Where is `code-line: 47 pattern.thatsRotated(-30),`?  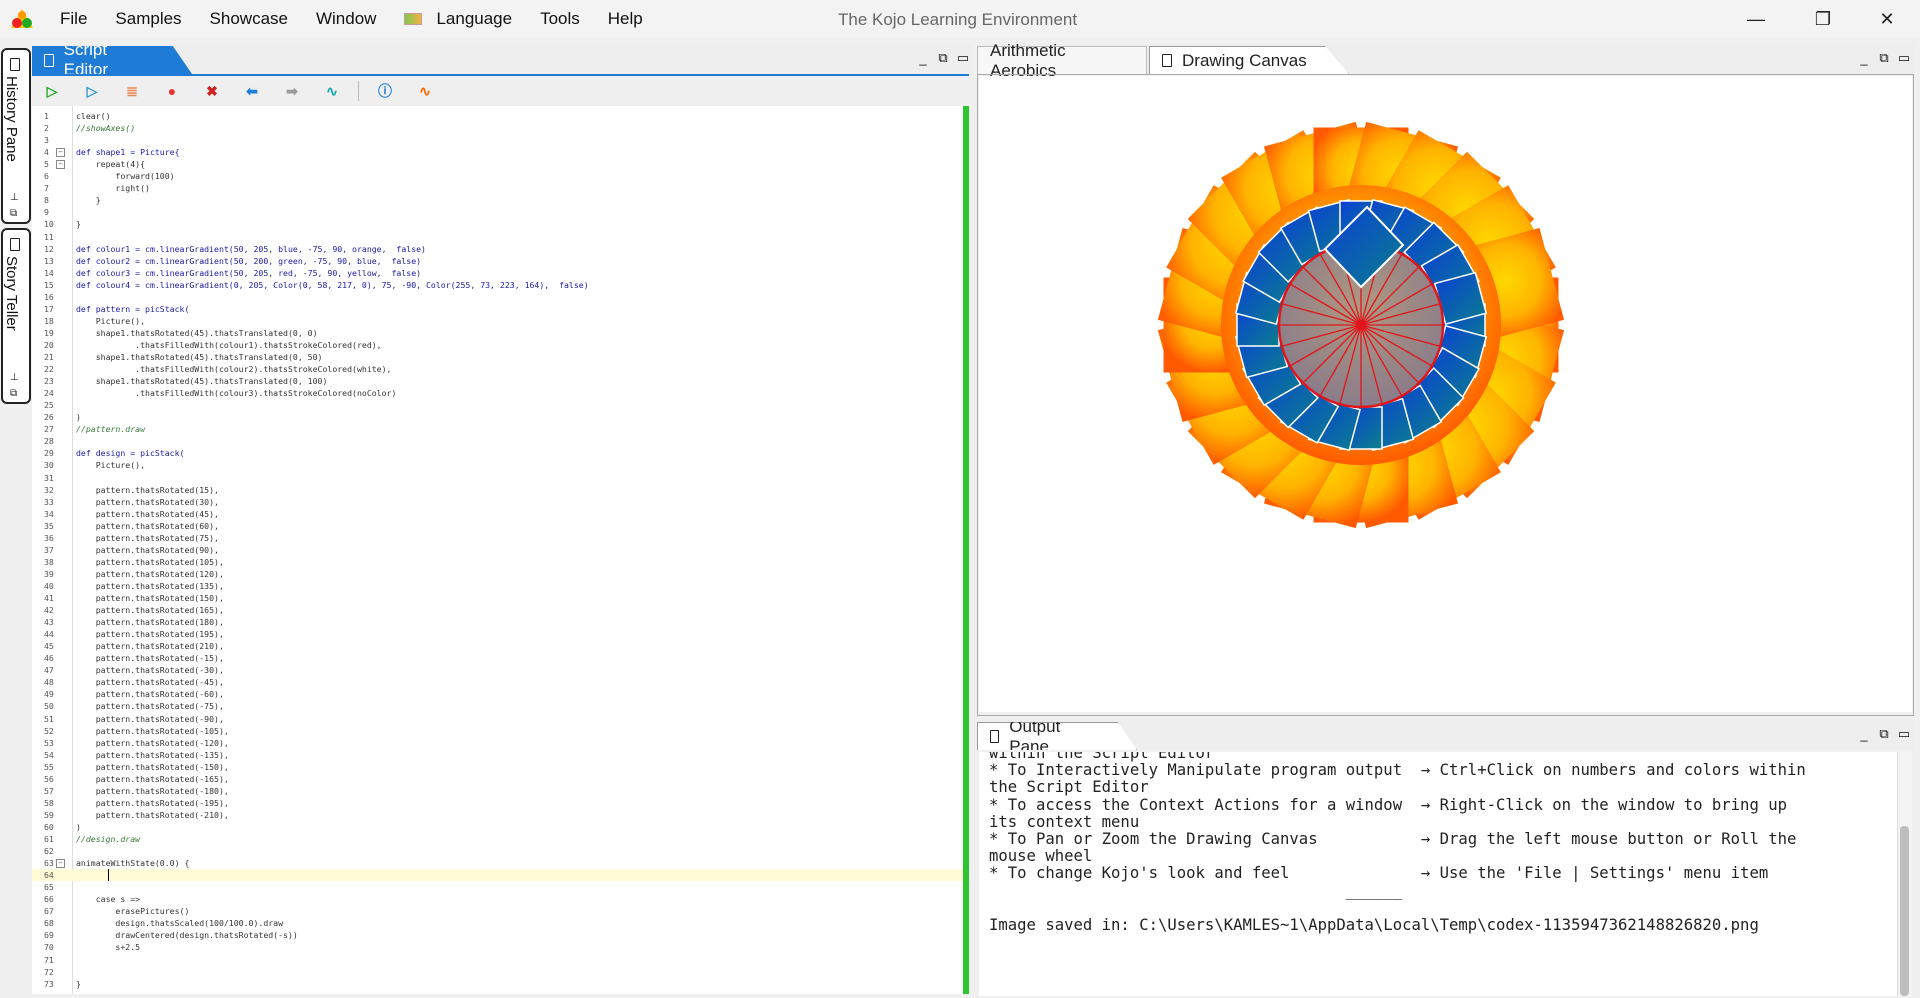 code-line: 47 pattern.thatsRotated(-30), is located at coordinates (497, 670).